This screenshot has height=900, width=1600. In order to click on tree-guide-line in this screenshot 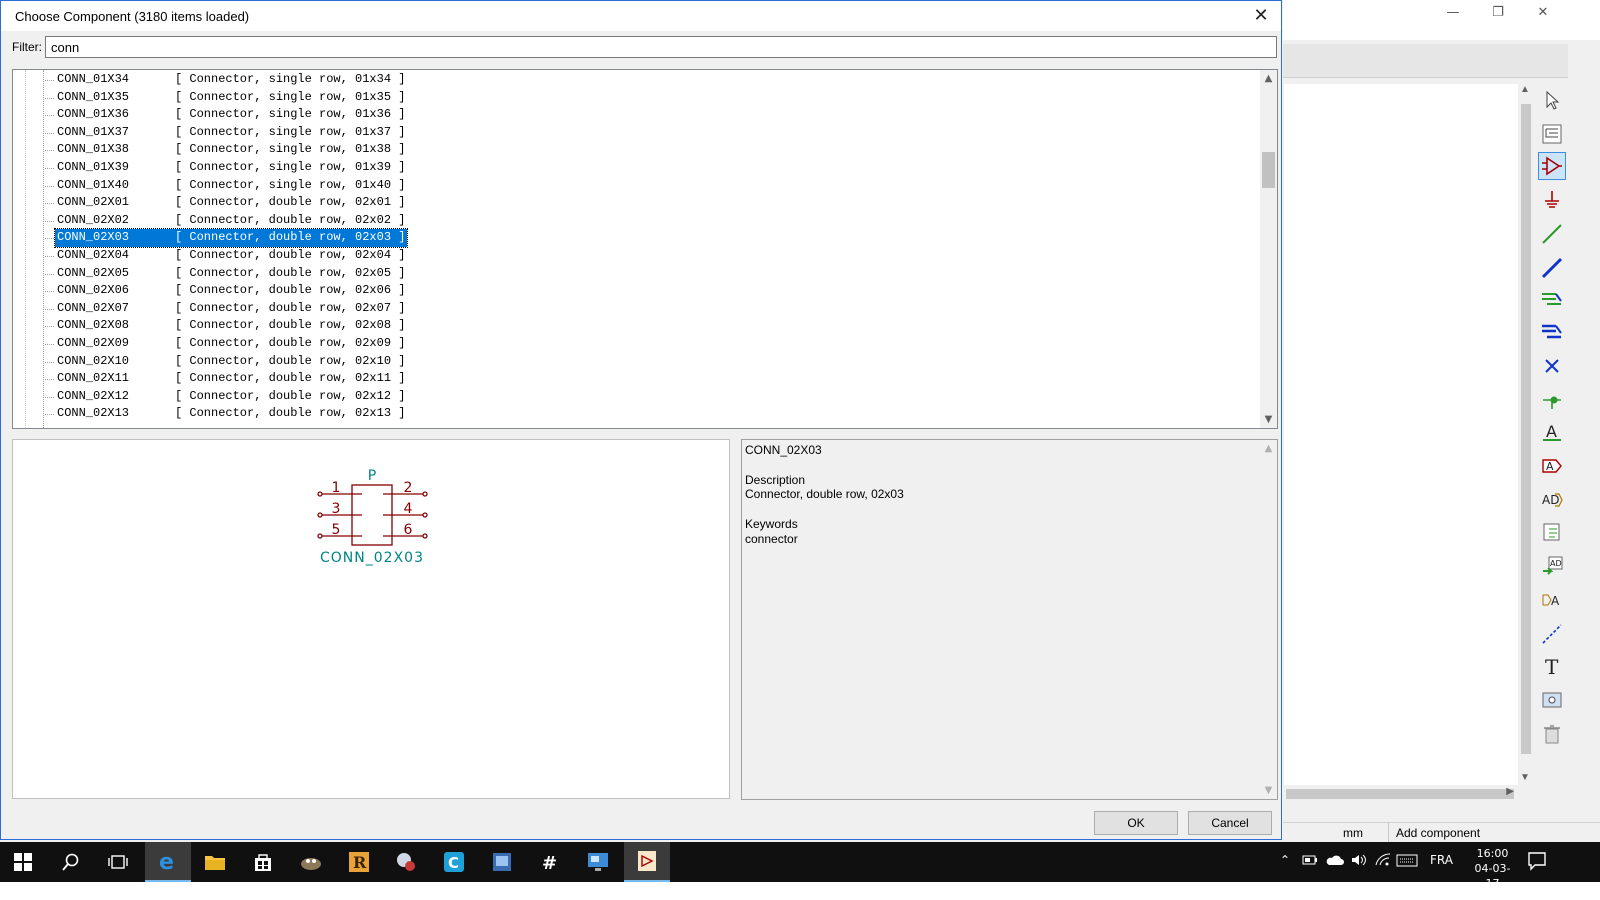, I will do `click(44, 249)`.